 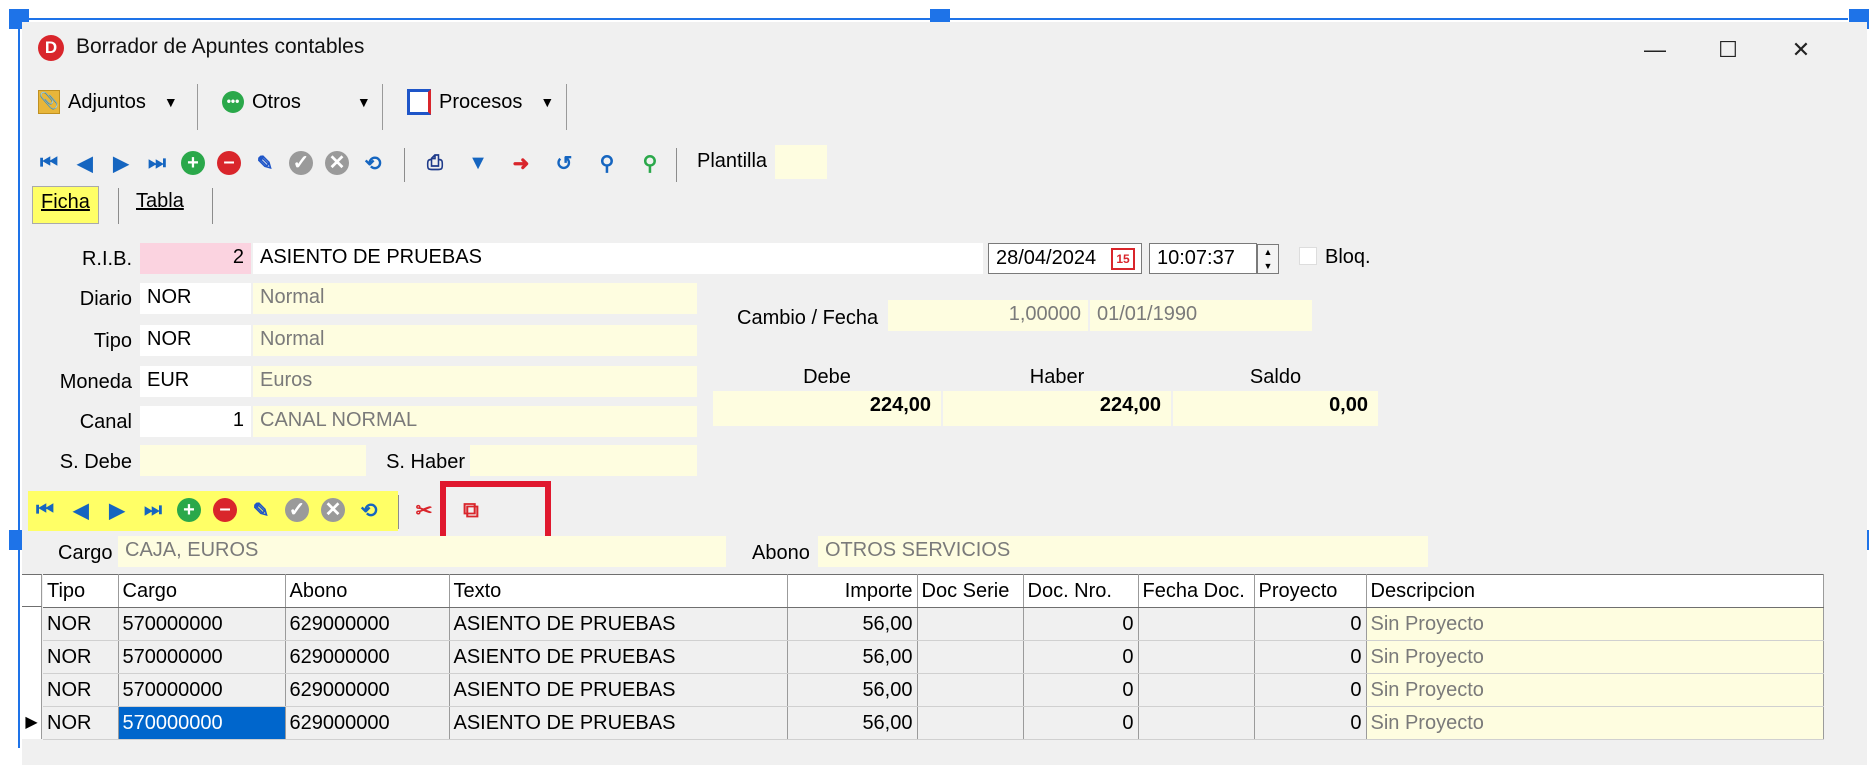 I want to click on title-bar: D Borrador de Apuntes contables — ☐ ✕, so click(x=944, y=50).